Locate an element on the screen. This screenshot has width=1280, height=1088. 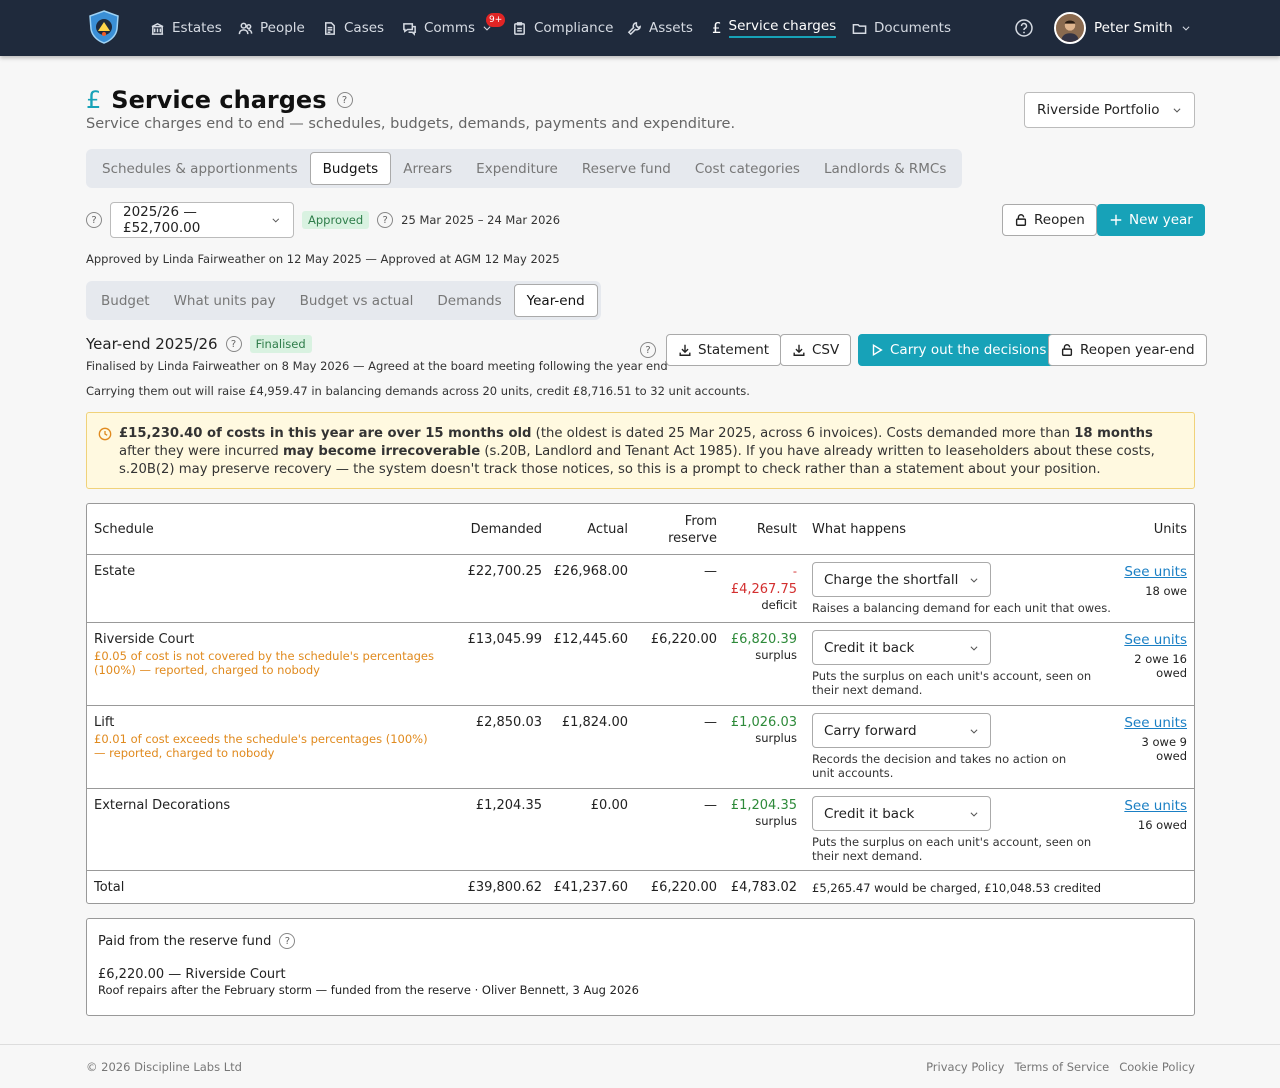
tab-reserve-fund: Reserve fund is located at coordinates (626, 168).